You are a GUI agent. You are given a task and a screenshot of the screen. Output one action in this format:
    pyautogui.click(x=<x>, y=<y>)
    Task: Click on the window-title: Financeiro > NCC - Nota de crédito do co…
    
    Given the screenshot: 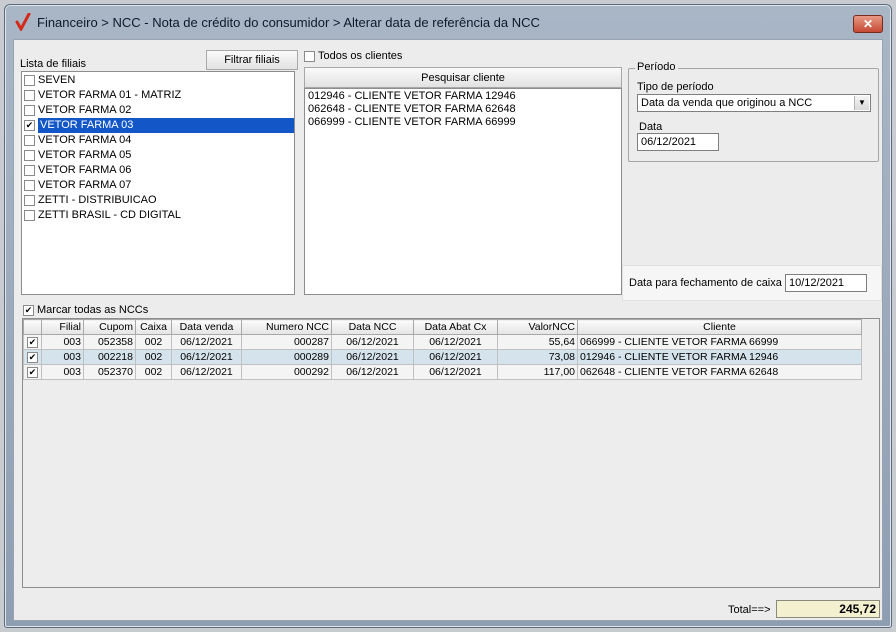 What is the action you would take?
    pyautogui.click(x=288, y=22)
    